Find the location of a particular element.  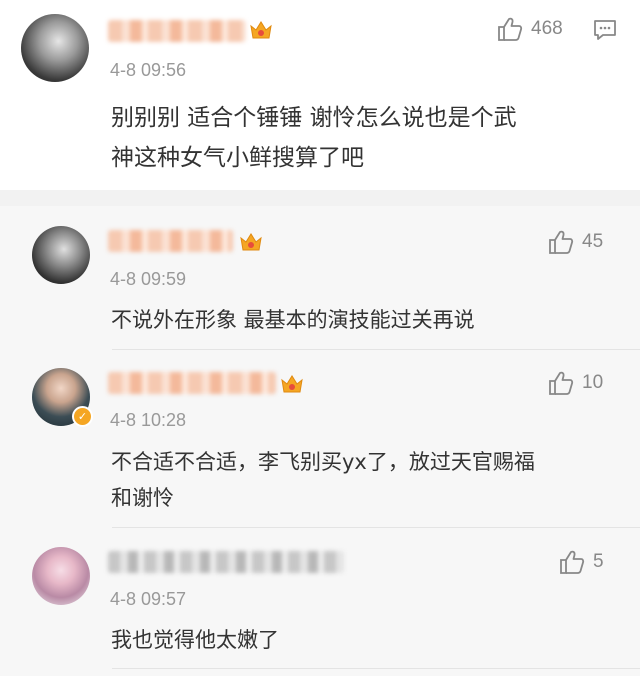

like-count: 45 is located at coordinates (593, 241).